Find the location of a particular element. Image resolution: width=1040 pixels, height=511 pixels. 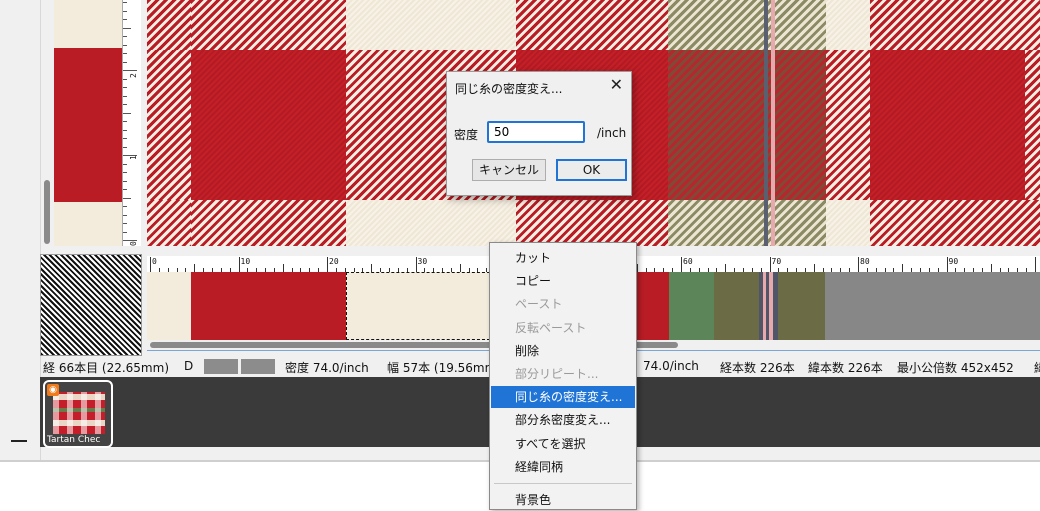

ok-button: OK is located at coordinates (591, 170).